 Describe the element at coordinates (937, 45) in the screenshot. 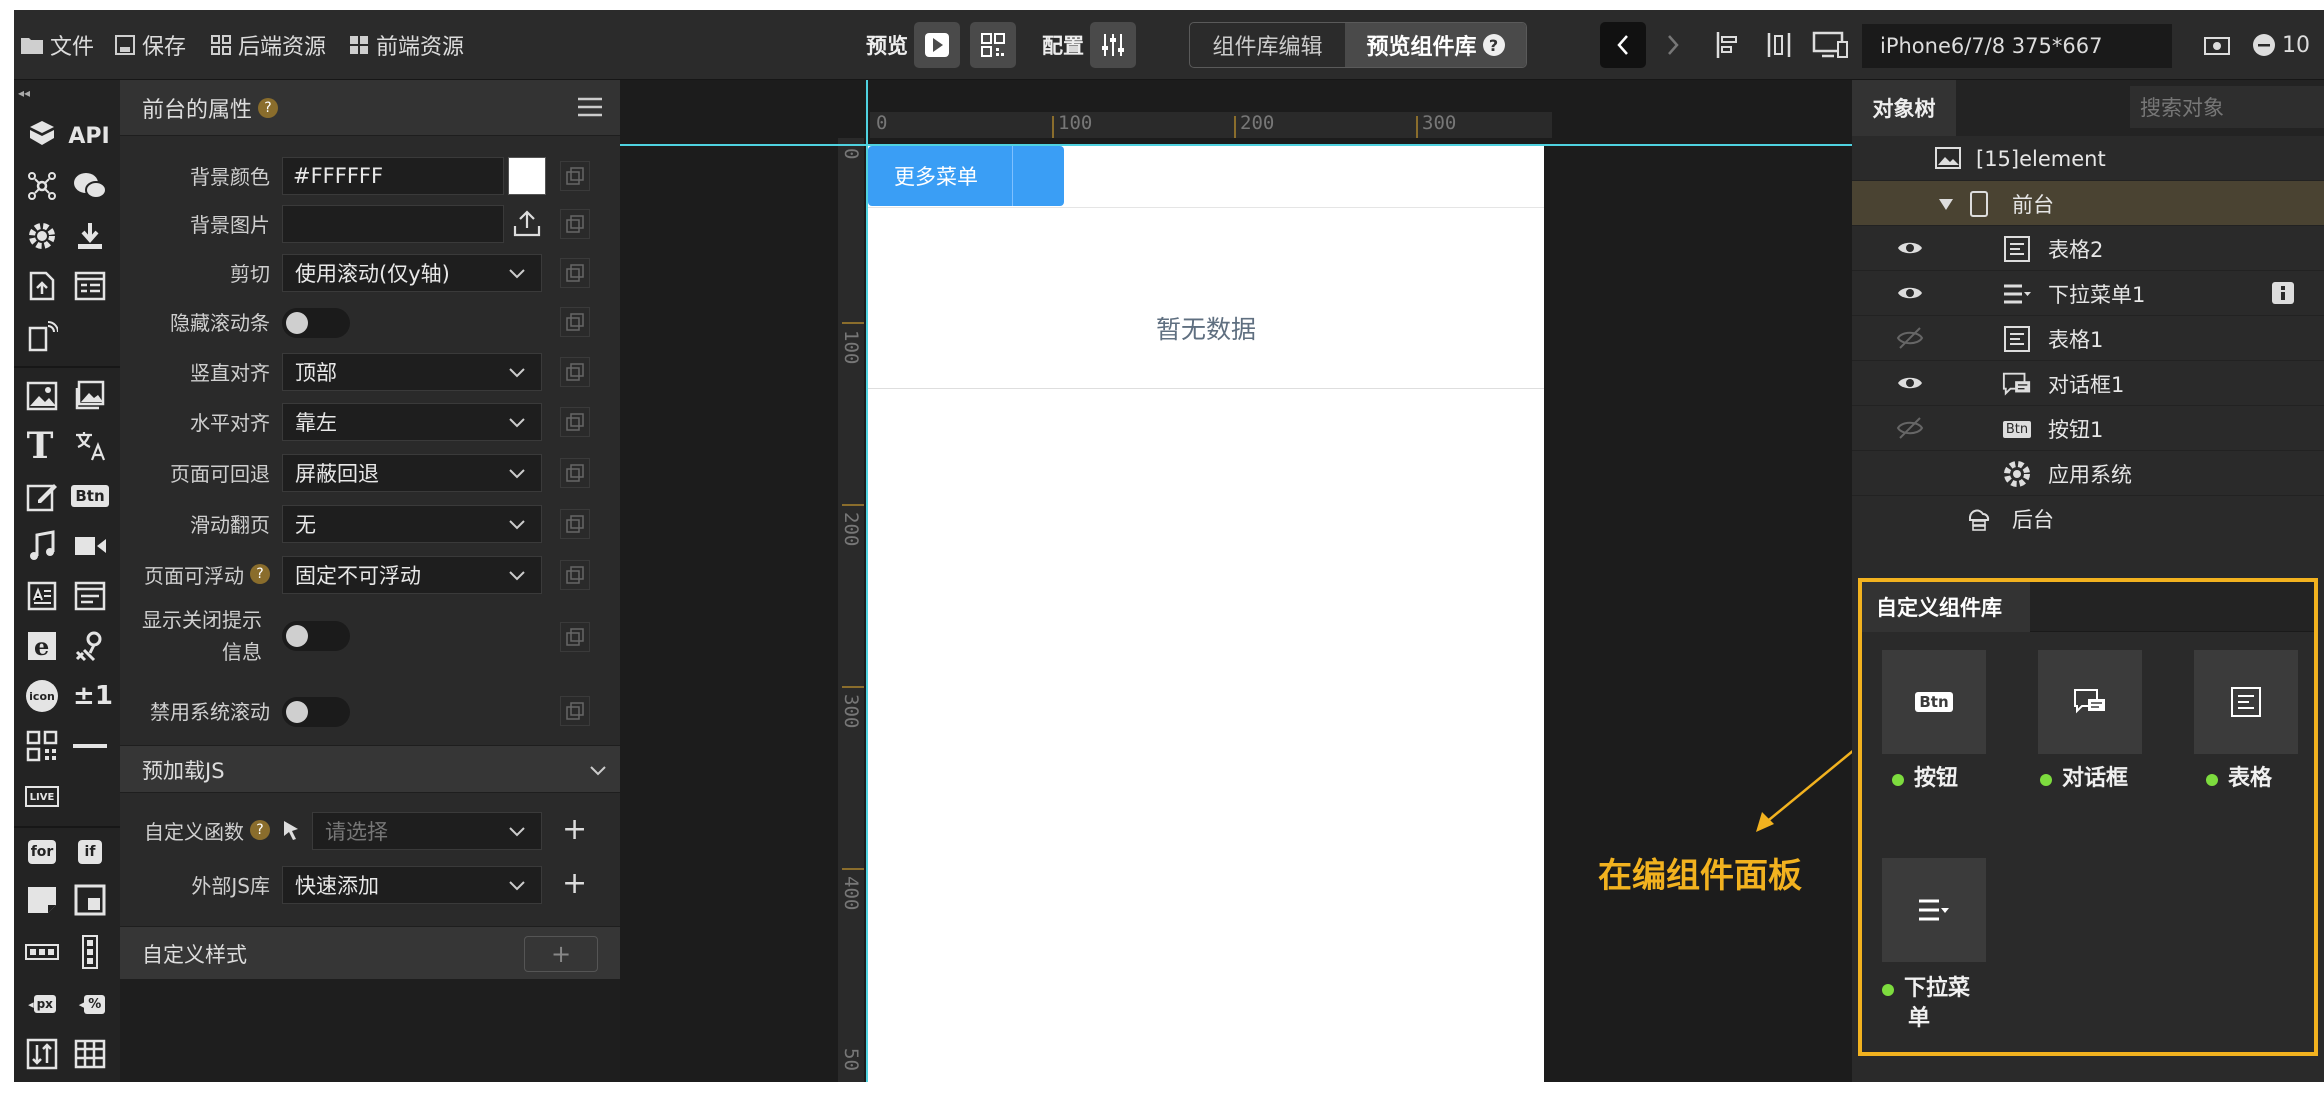

I see `preview-play-button` at that location.